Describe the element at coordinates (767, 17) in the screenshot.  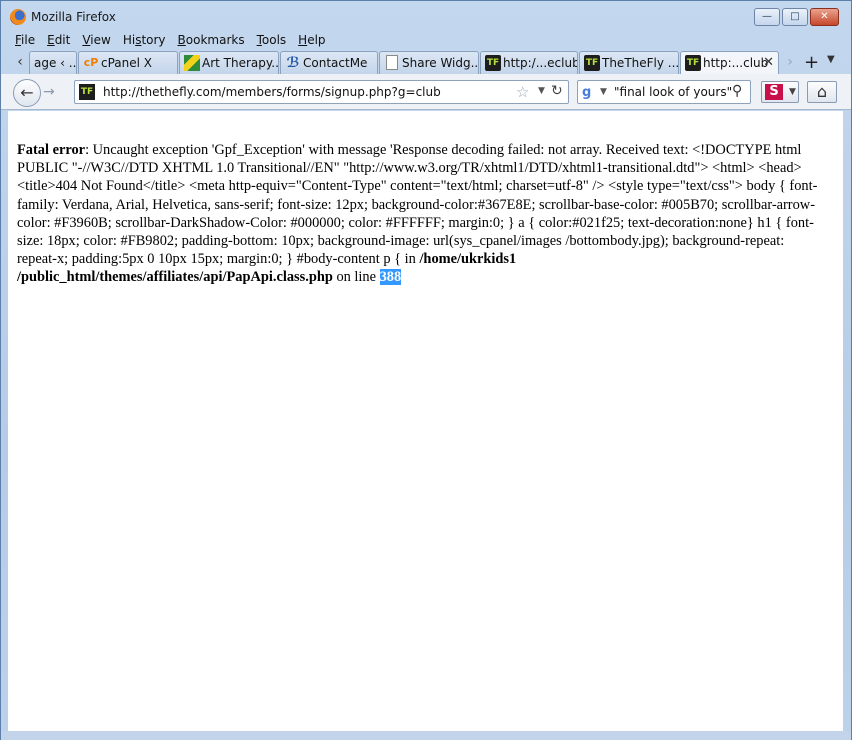
I see `minimize-button: —` at that location.